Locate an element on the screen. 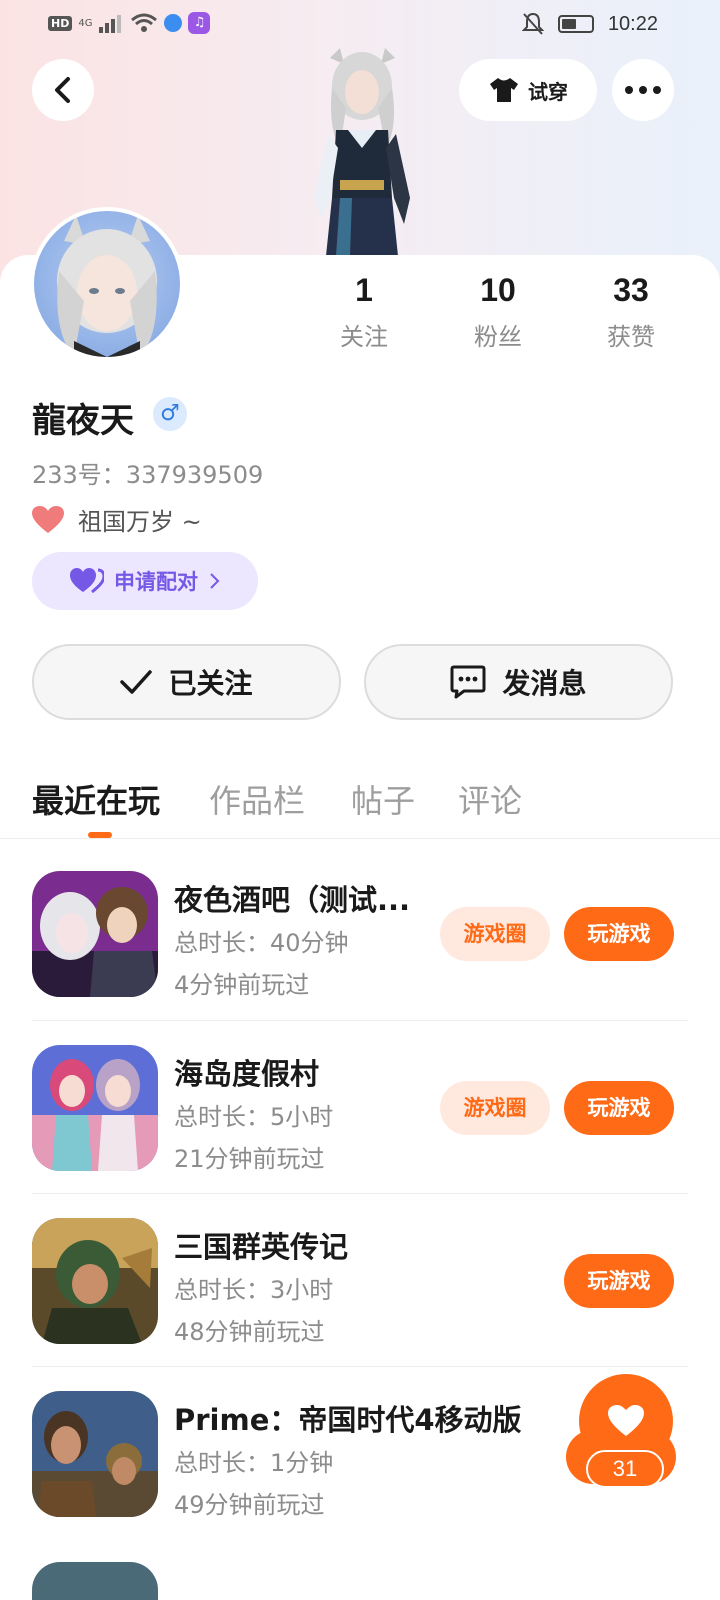  more-options-button is located at coordinates (643, 90).